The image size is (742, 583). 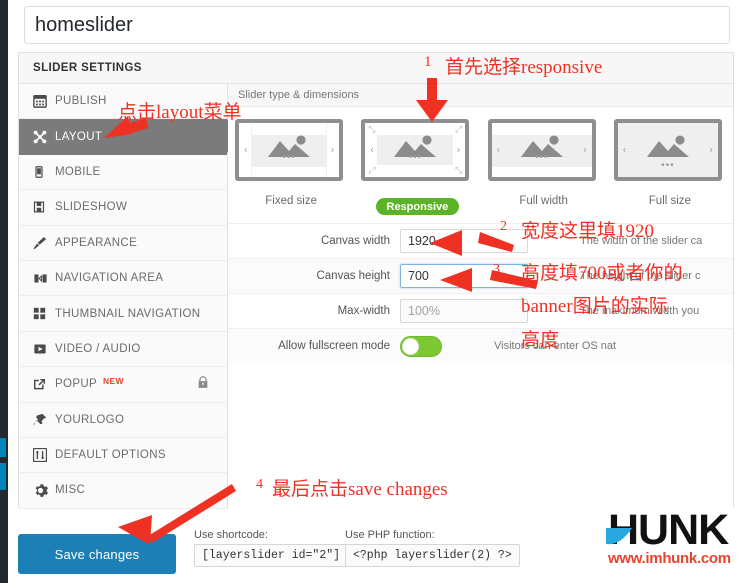 I want to click on calendar-icon, so click(x=44, y=101).